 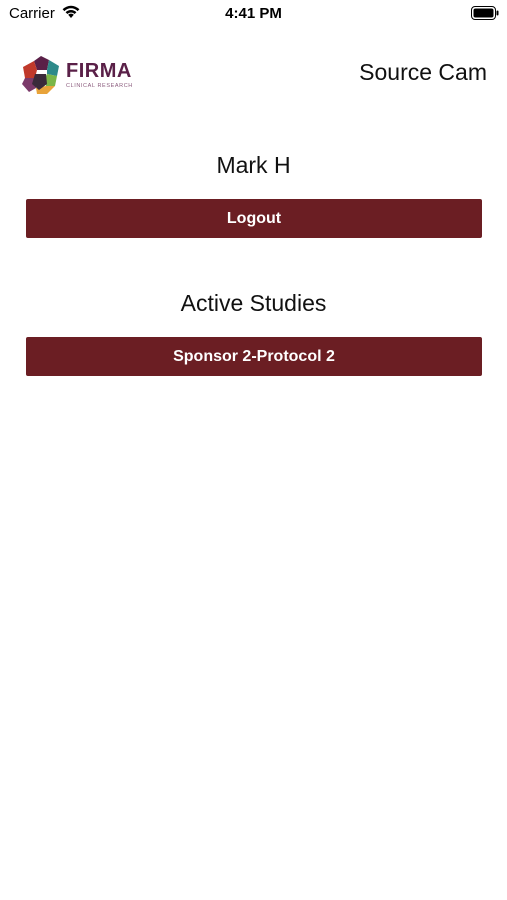 What do you see at coordinates (40, 75) in the screenshot?
I see `firma-logo-mark-icon` at bounding box center [40, 75].